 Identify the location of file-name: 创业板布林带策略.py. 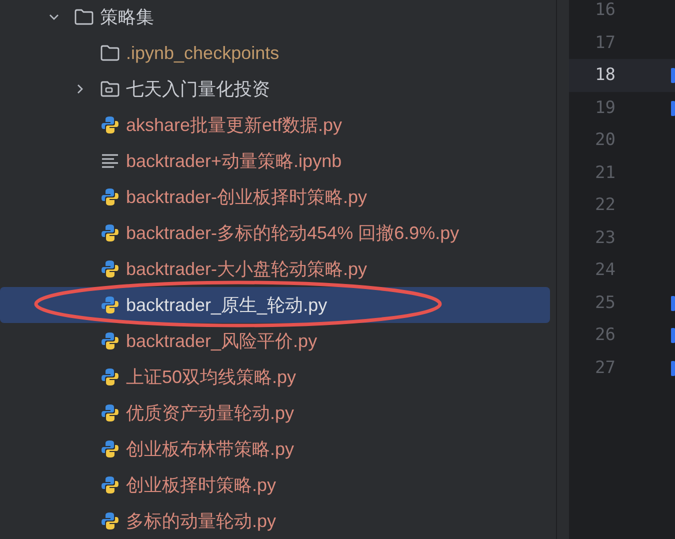
(210, 449).